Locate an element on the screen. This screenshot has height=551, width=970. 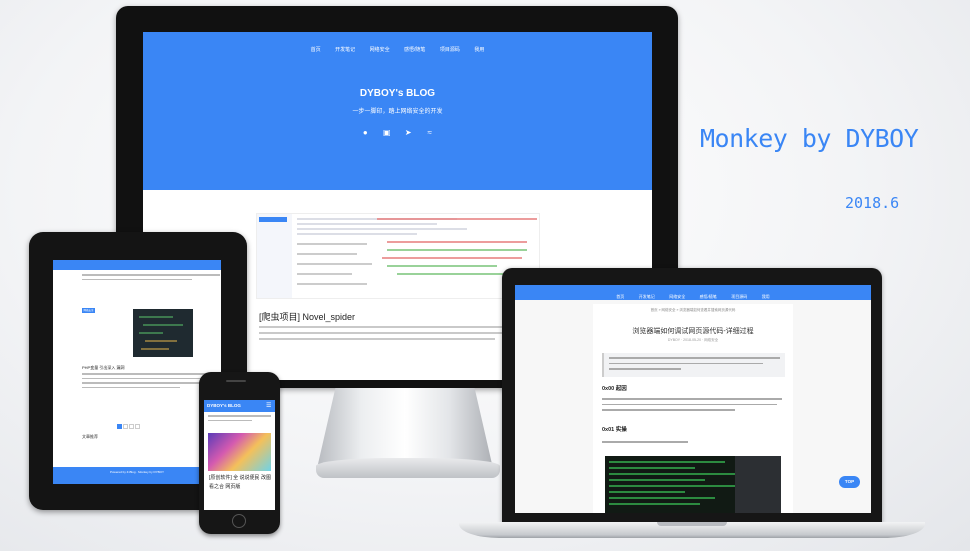
back-to-top-button: TOP is located at coordinates (849, 482).